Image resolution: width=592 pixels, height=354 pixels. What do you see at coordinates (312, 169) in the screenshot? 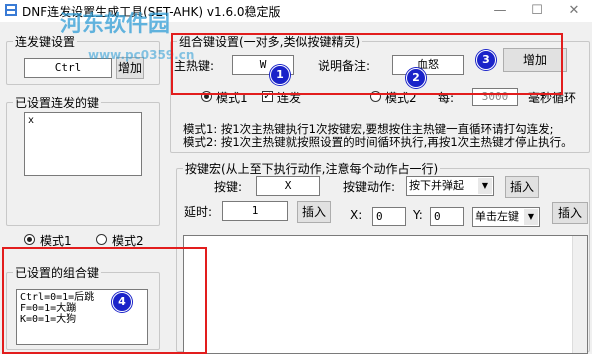
I see `key-macro-group-title: 按键宏(从上至下执行动作,注意每个动作占一行)` at bounding box center [312, 169].